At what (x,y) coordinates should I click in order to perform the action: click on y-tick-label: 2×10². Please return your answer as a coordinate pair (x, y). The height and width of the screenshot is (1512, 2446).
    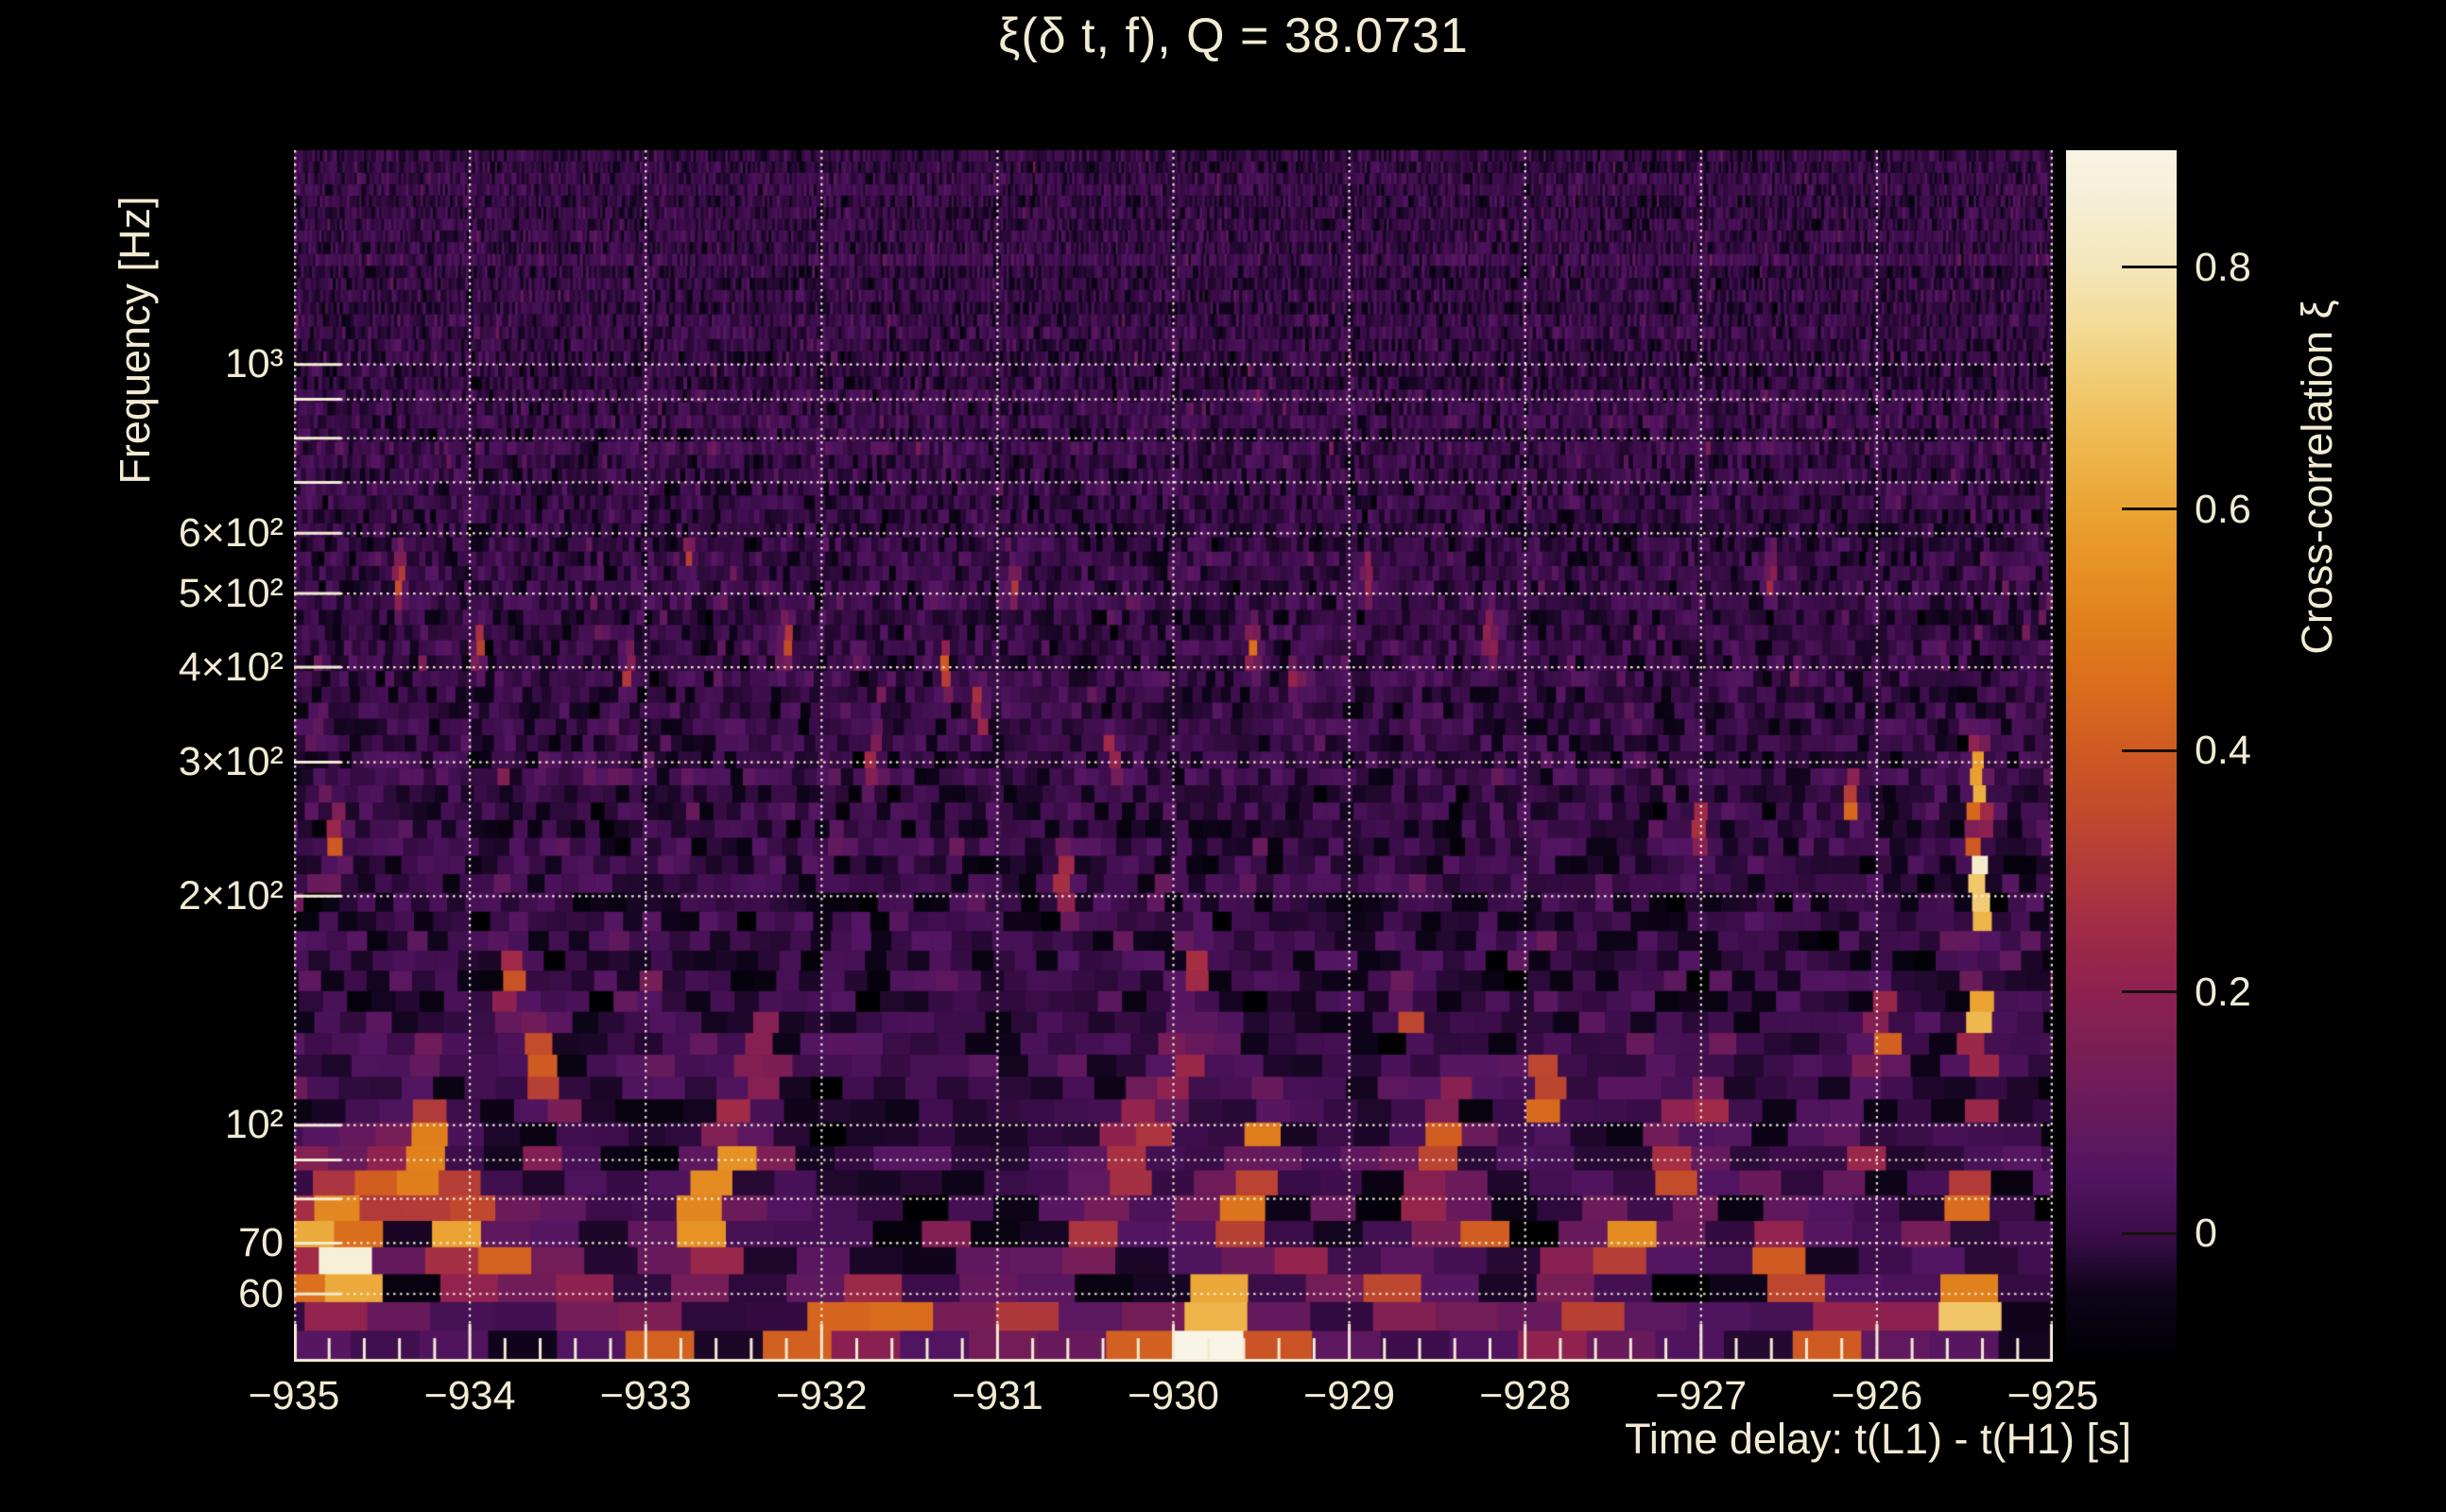
    Looking at the image, I should click on (231, 895).